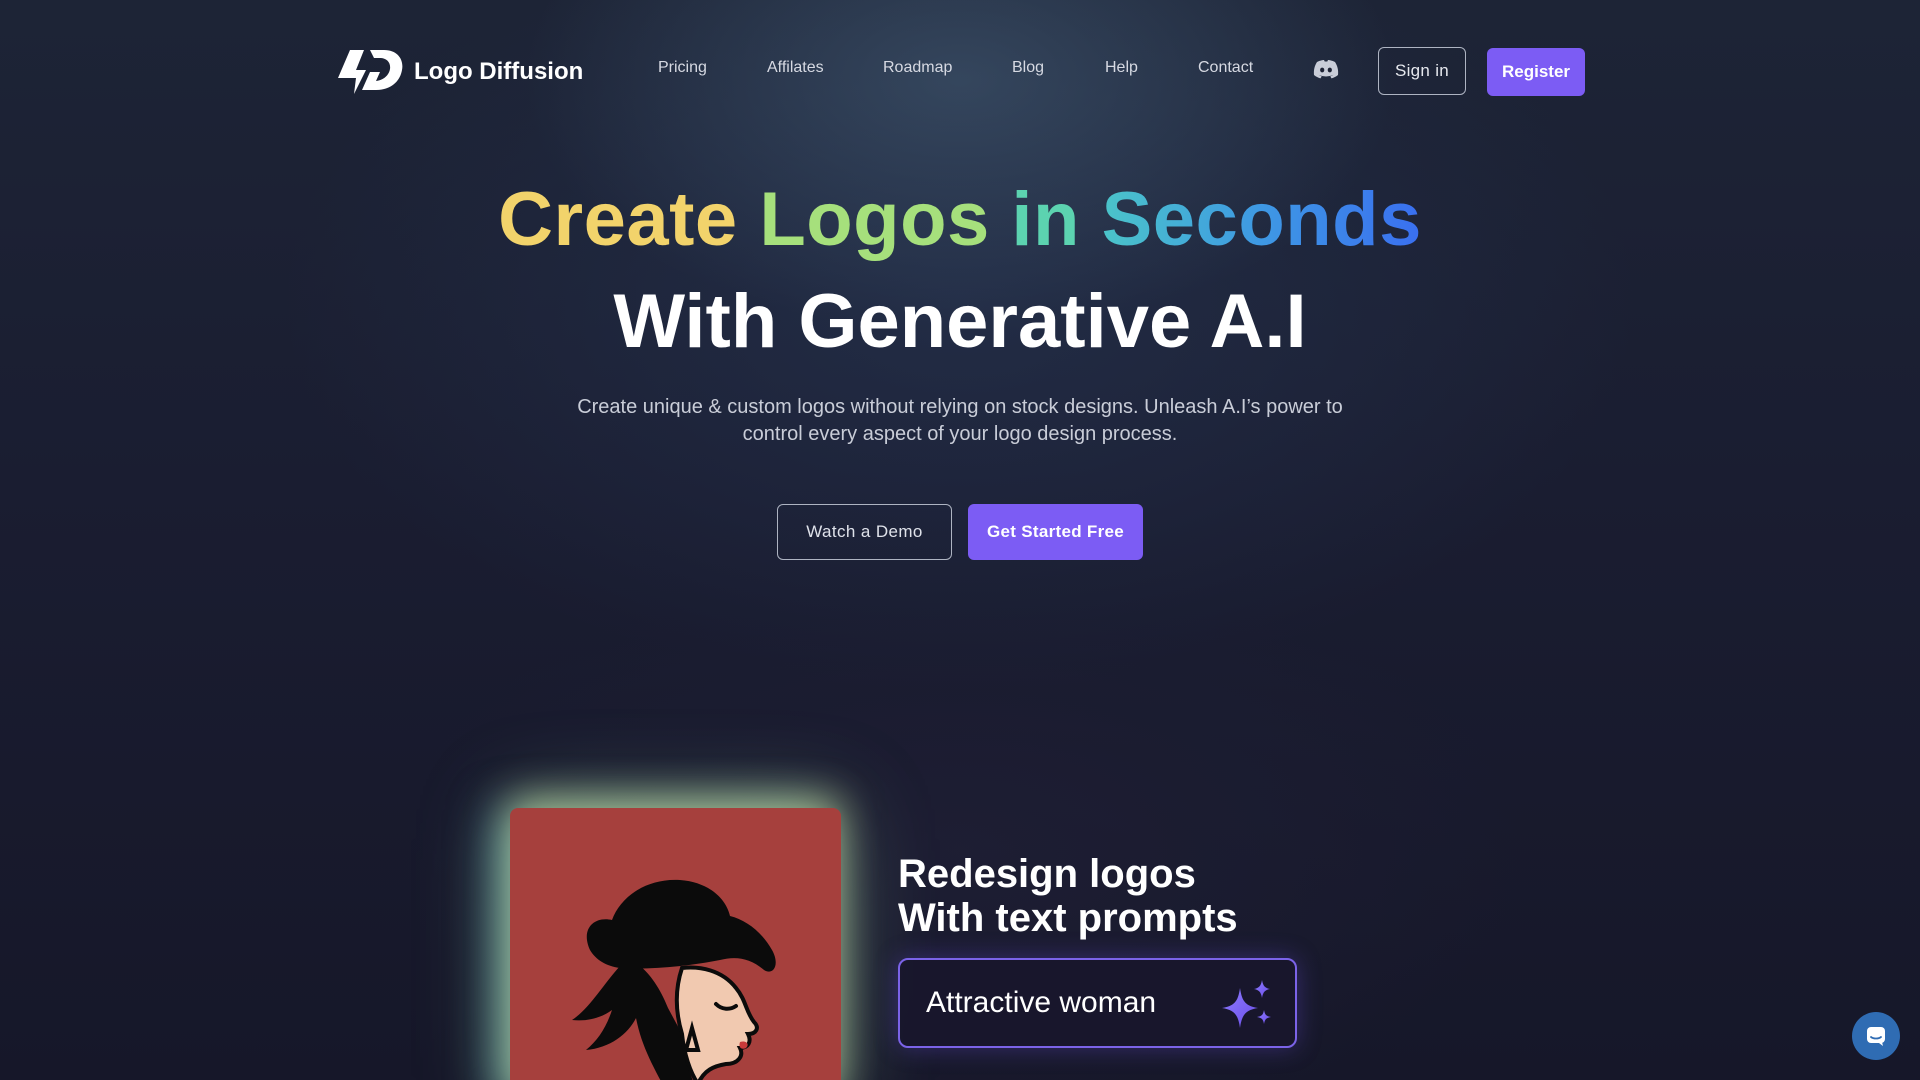  Describe the element at coordinates (1261, 219) in the screenshot. I see `hero-word-seconds: Seconds` at that location.